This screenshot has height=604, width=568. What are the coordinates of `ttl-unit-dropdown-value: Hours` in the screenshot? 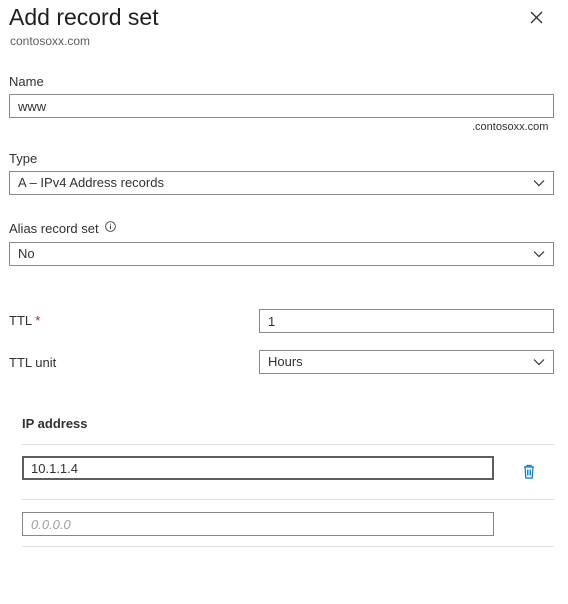 It's located at (285, 361).